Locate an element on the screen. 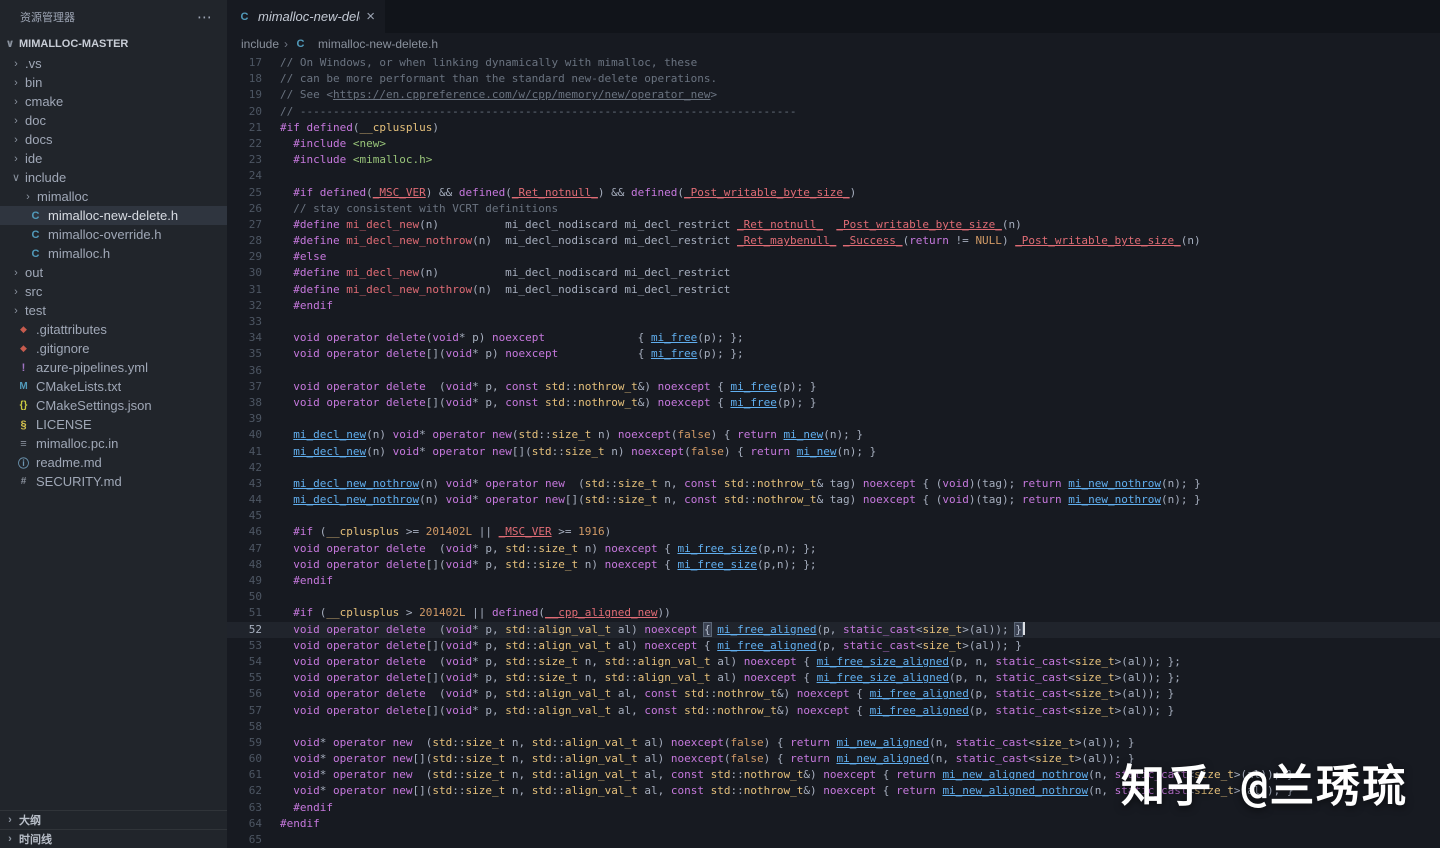 This screenshot has height=848, width=1440. tree-folder-.vs: › .vs is located at coordinates (113, 63).